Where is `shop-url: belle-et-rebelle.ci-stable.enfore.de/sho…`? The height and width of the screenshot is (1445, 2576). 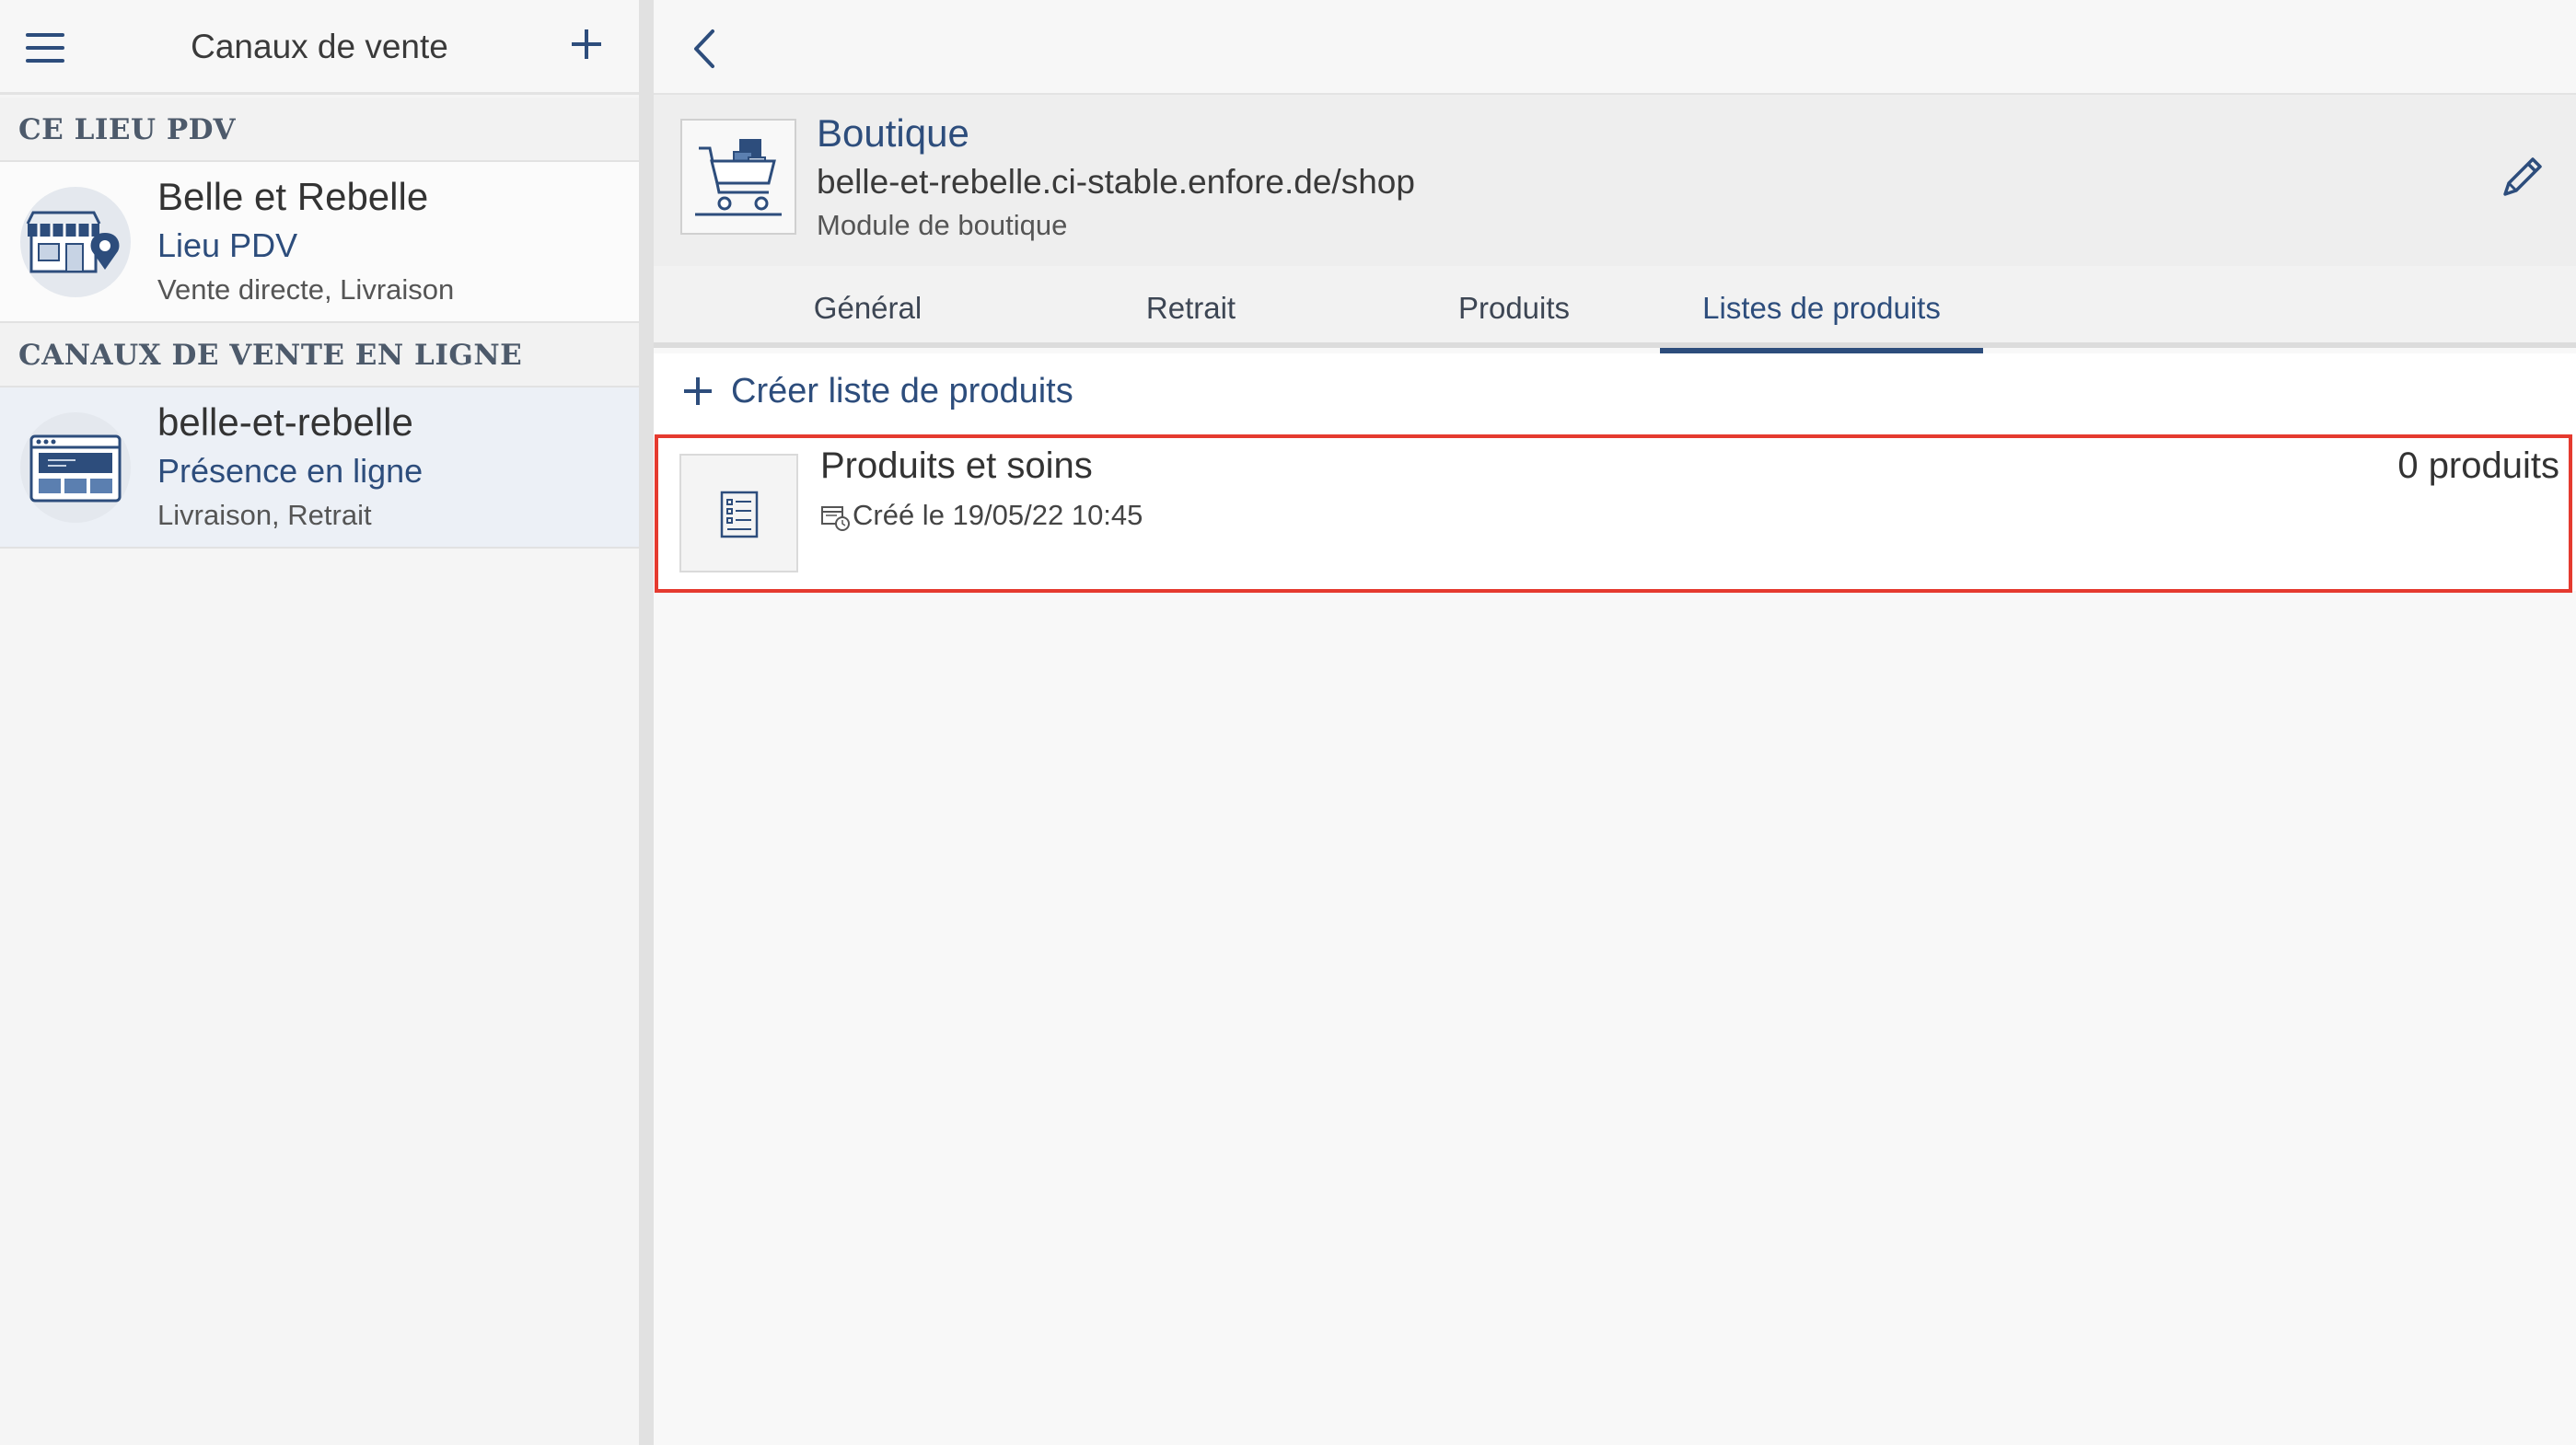 shop-url: belle-et-rebelle.ci-stable.enfore.de/sho… is located at coordinates (1116, 182).